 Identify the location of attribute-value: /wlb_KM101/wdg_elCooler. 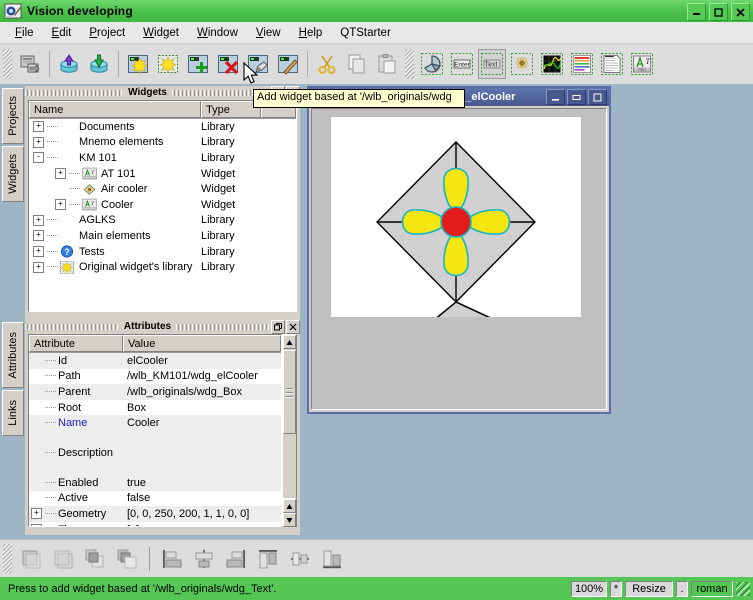
(202, 376).